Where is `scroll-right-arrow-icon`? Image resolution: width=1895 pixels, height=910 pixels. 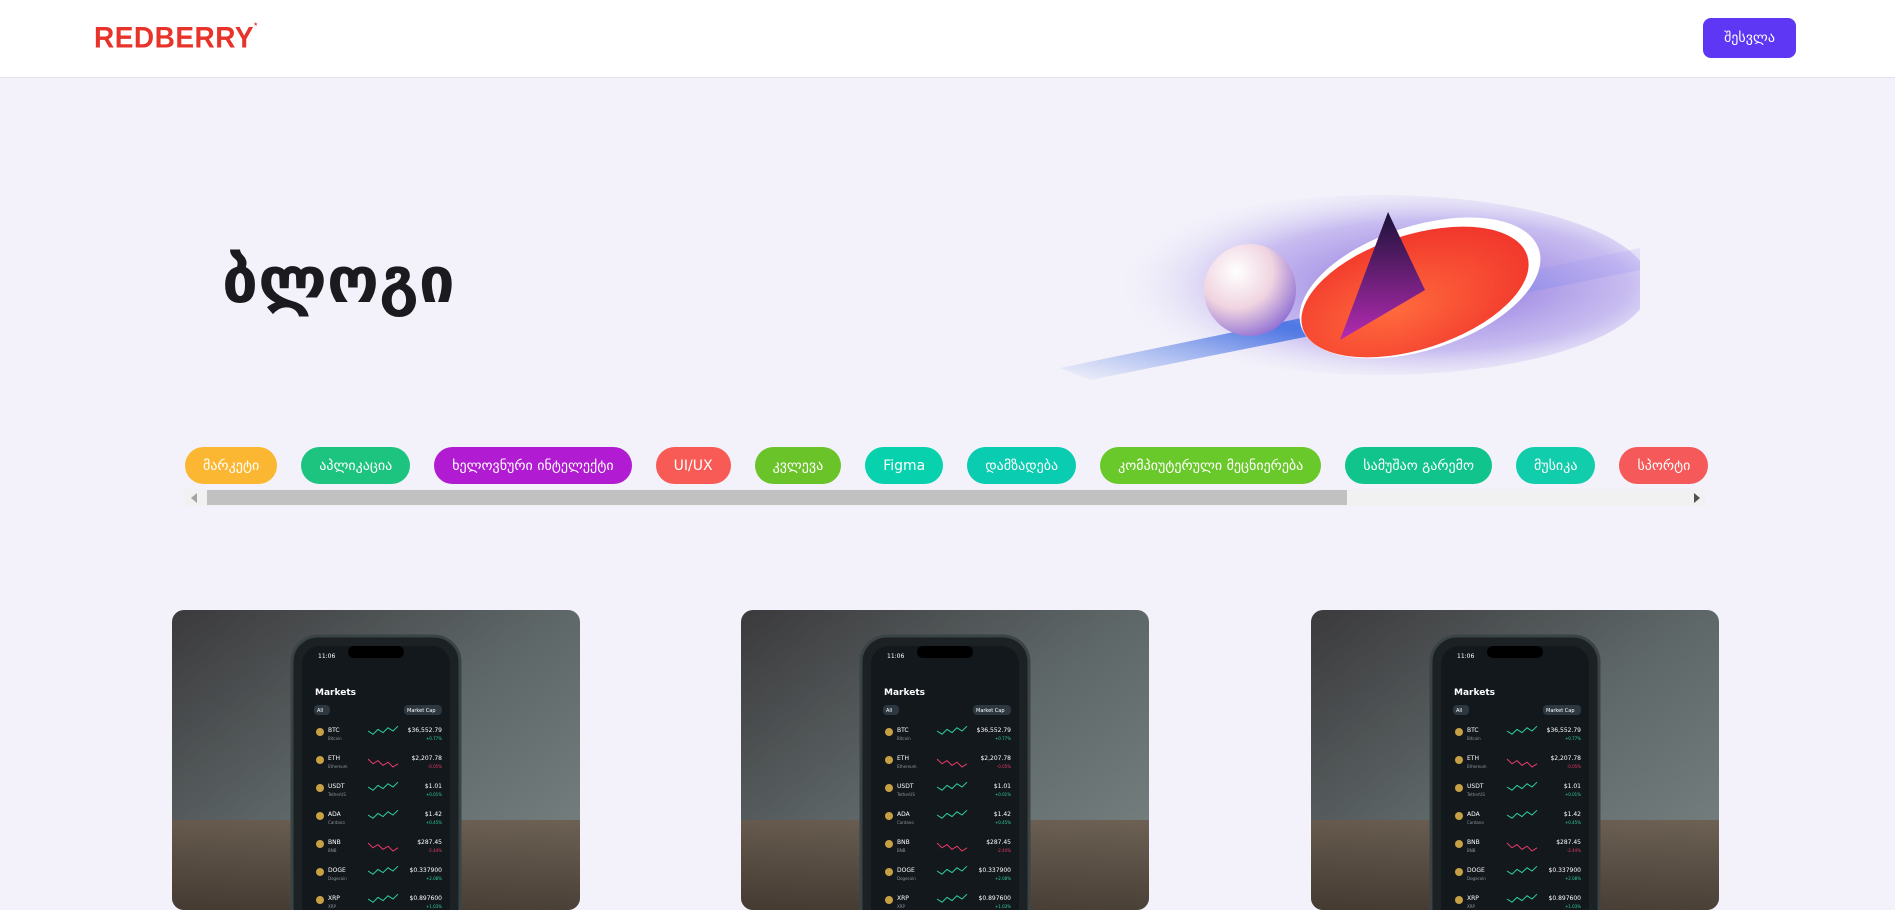
scroll-right-arrow-icon is located at coordinates (1696, 497).